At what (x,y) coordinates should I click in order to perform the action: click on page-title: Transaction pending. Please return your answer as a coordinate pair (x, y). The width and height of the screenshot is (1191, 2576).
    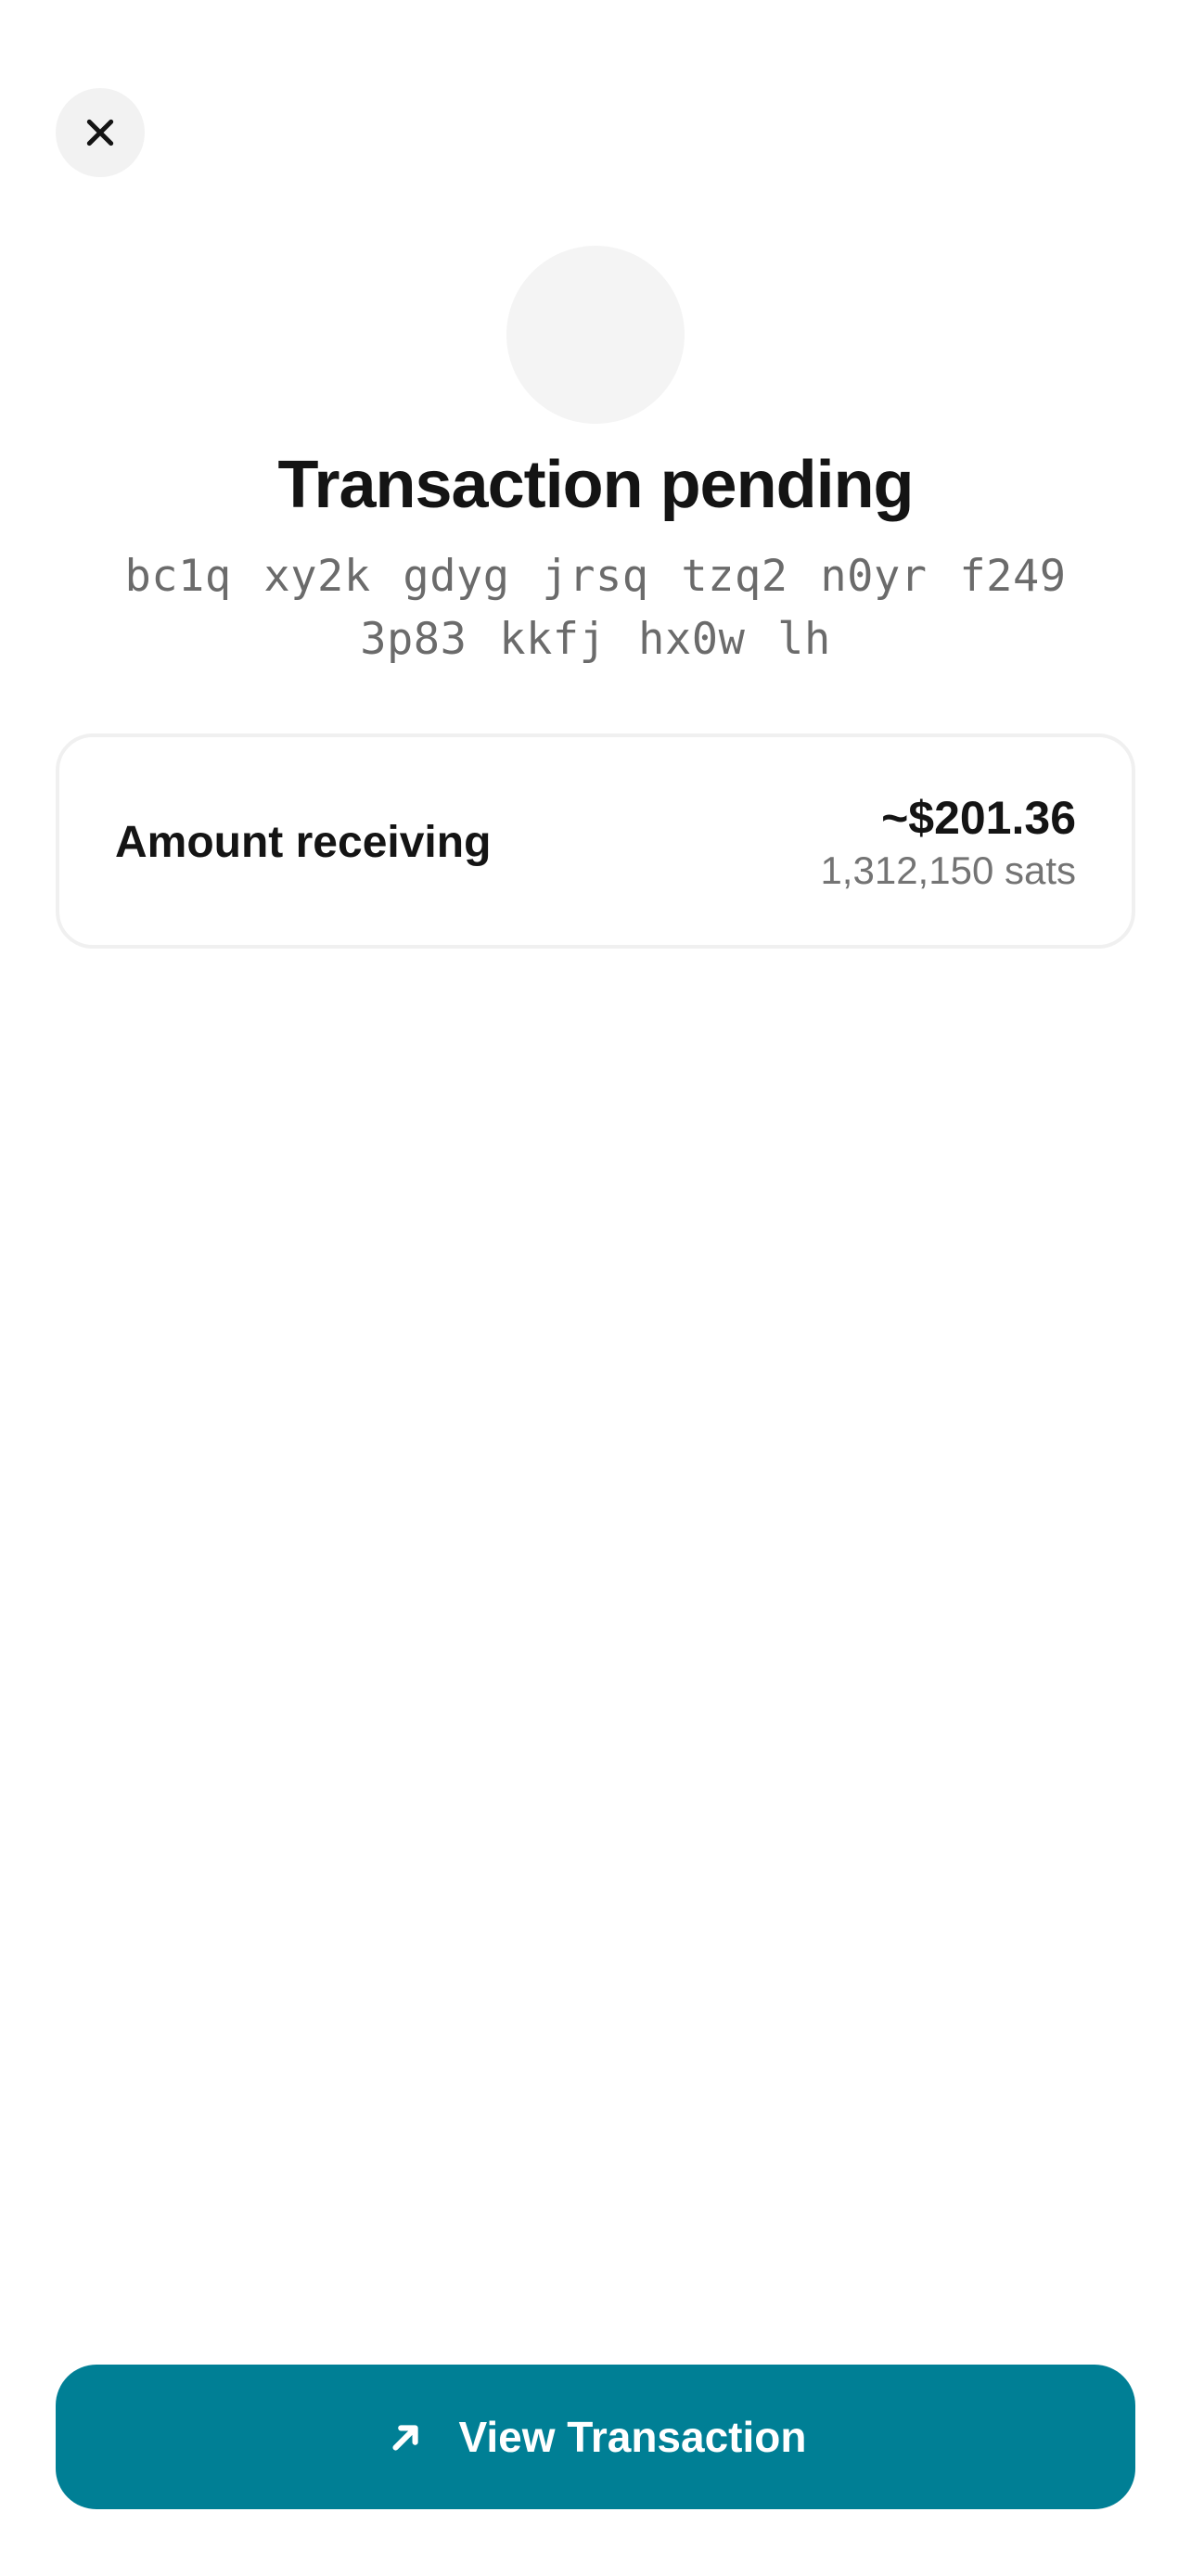
    Looking at the image, I should click on (595, 485).